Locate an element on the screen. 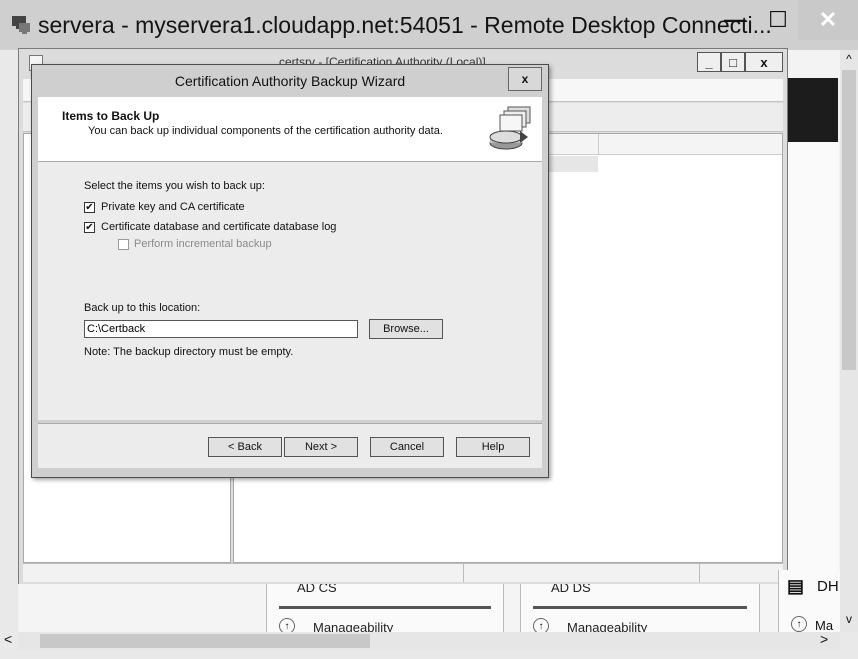 The image size is (858, 659). close-icon: ✕ is located at coordinates (828, 19).